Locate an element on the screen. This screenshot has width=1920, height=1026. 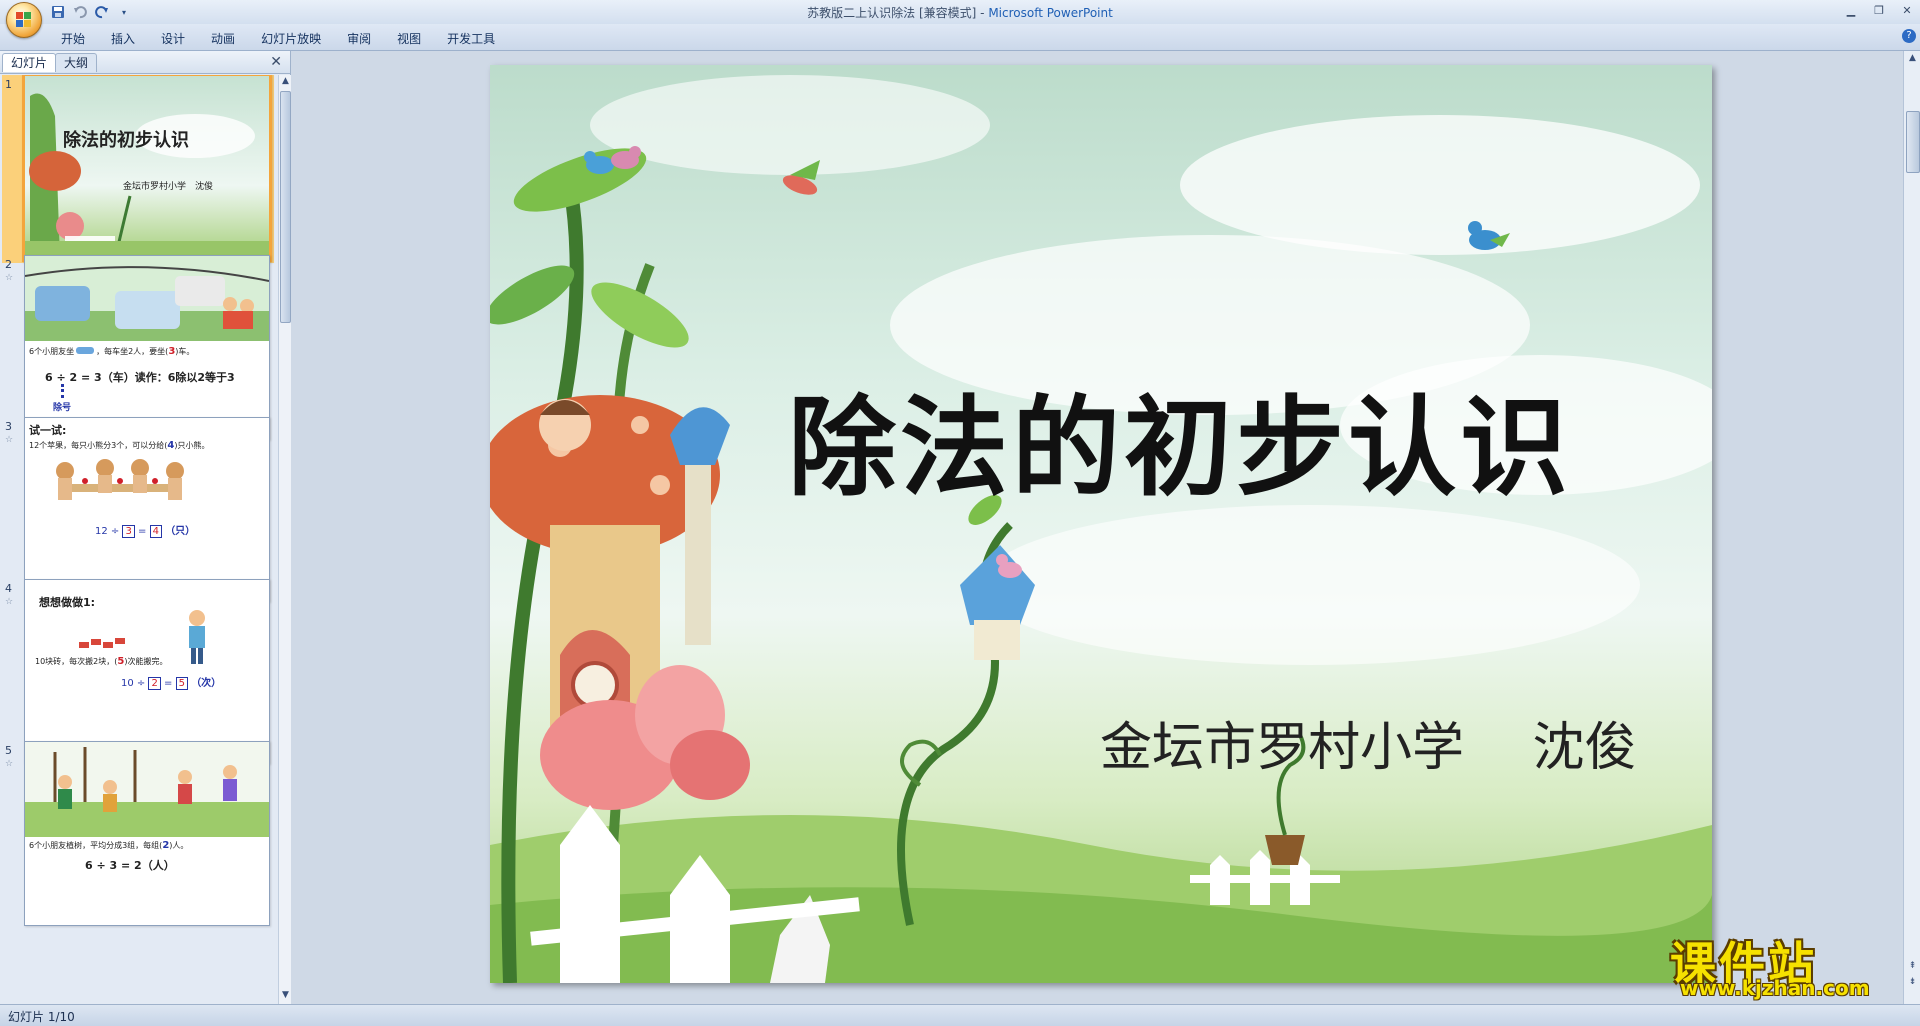
slide-title: 除法的初步认识 is located at coordinates (1180, 439).